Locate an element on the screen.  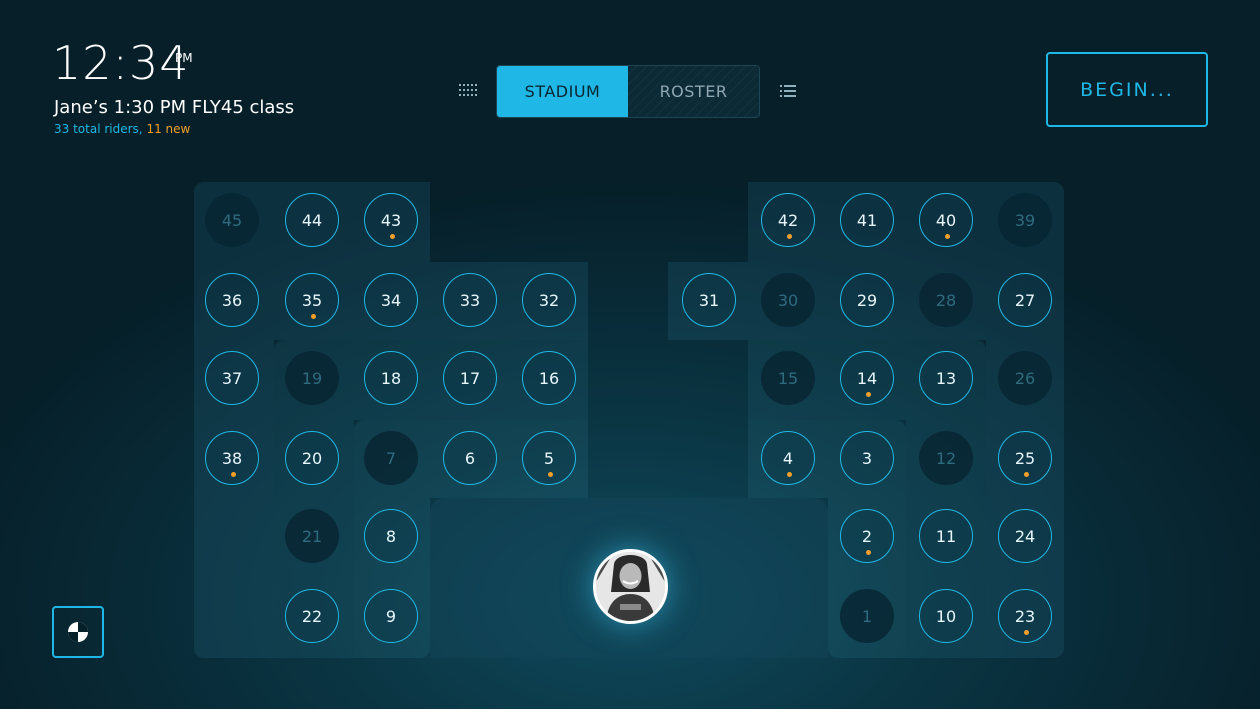
seat-number: 40 is located at coordinates (946, 220).